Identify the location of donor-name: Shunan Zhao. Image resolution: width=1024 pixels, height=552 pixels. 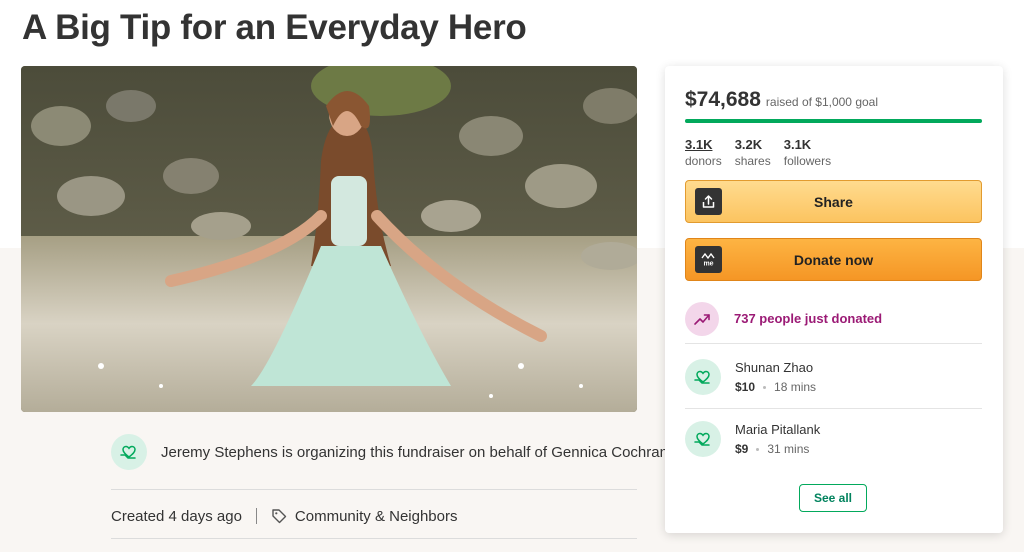
(774, 367).